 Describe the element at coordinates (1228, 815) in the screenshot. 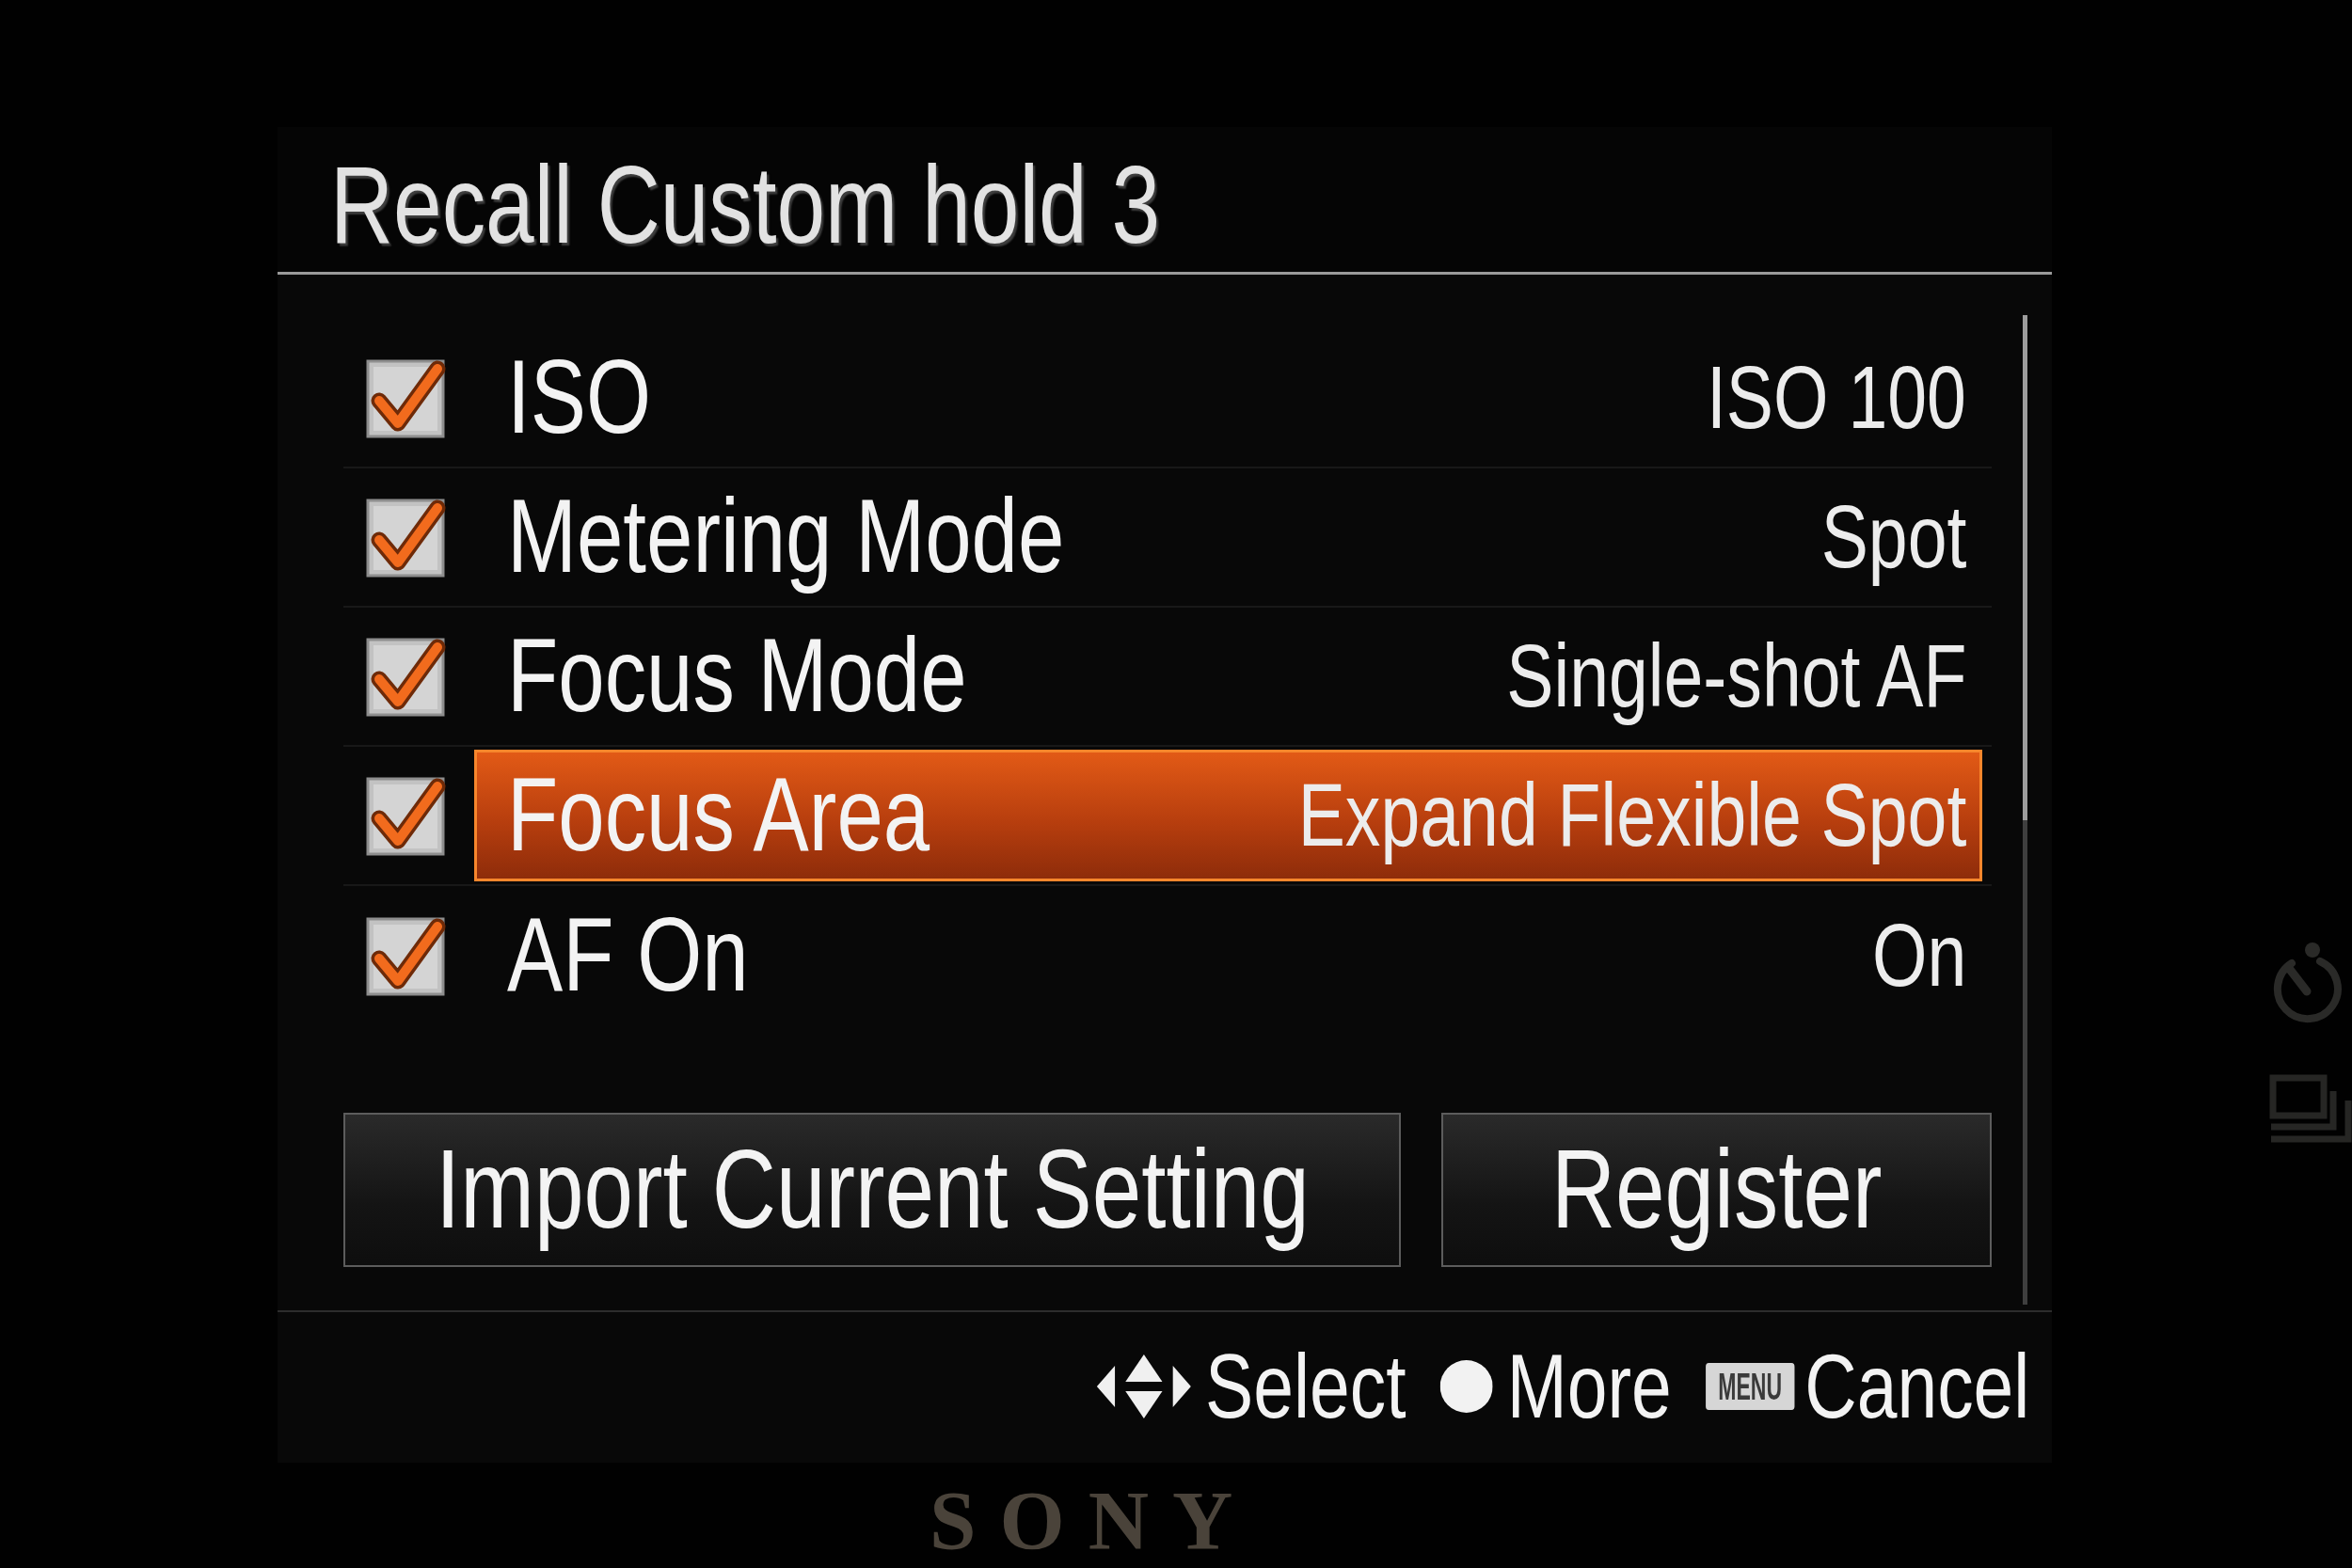

I see `menu-item: Focus Area Expand Flexible Spot` at that location.